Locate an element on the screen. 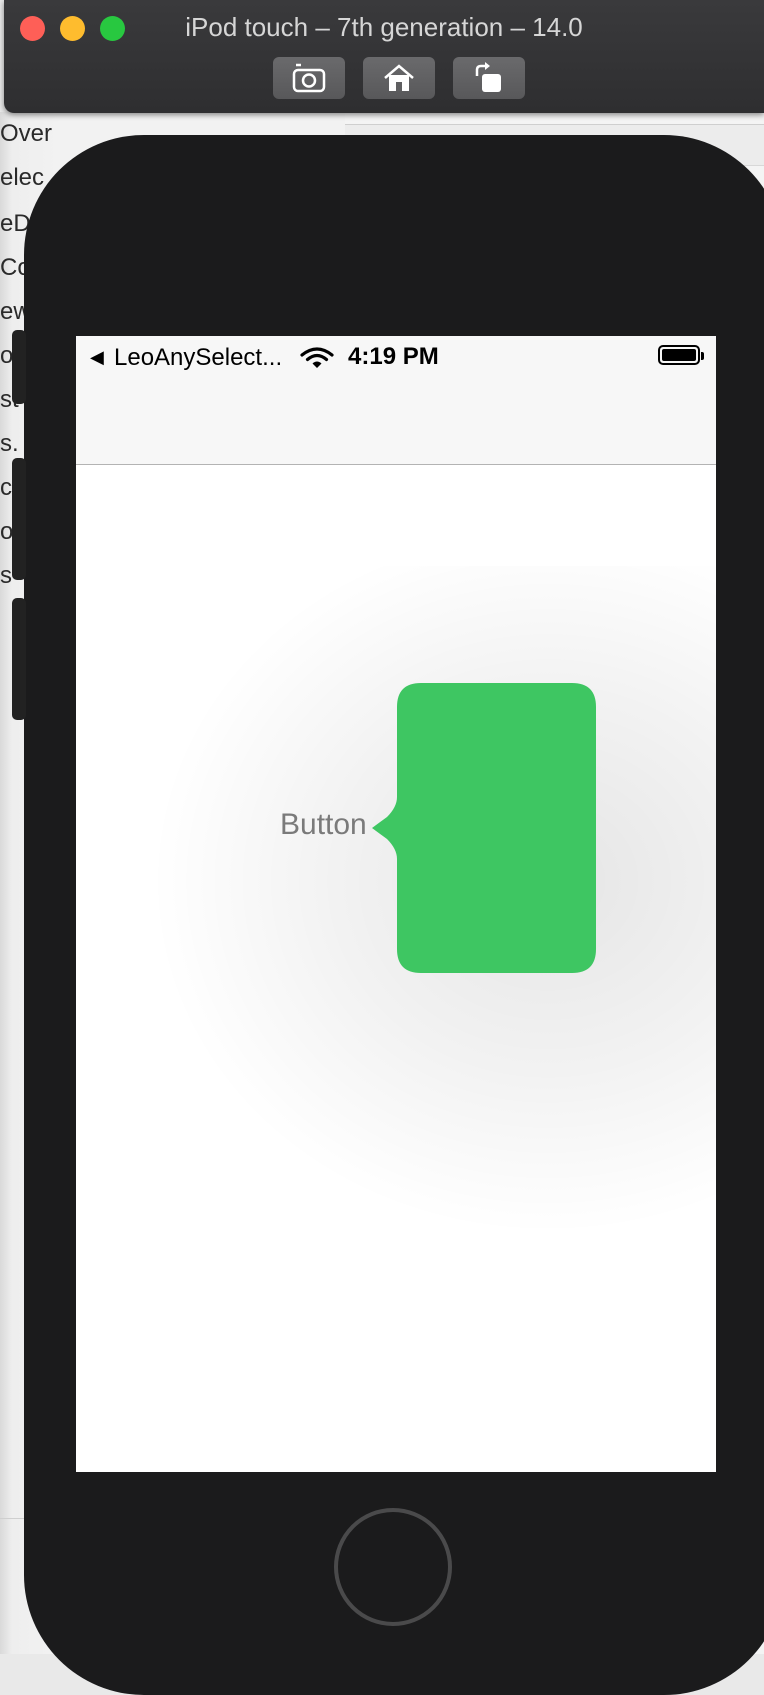  status-time: 4:19 PM is located at coordinates (393, 356).